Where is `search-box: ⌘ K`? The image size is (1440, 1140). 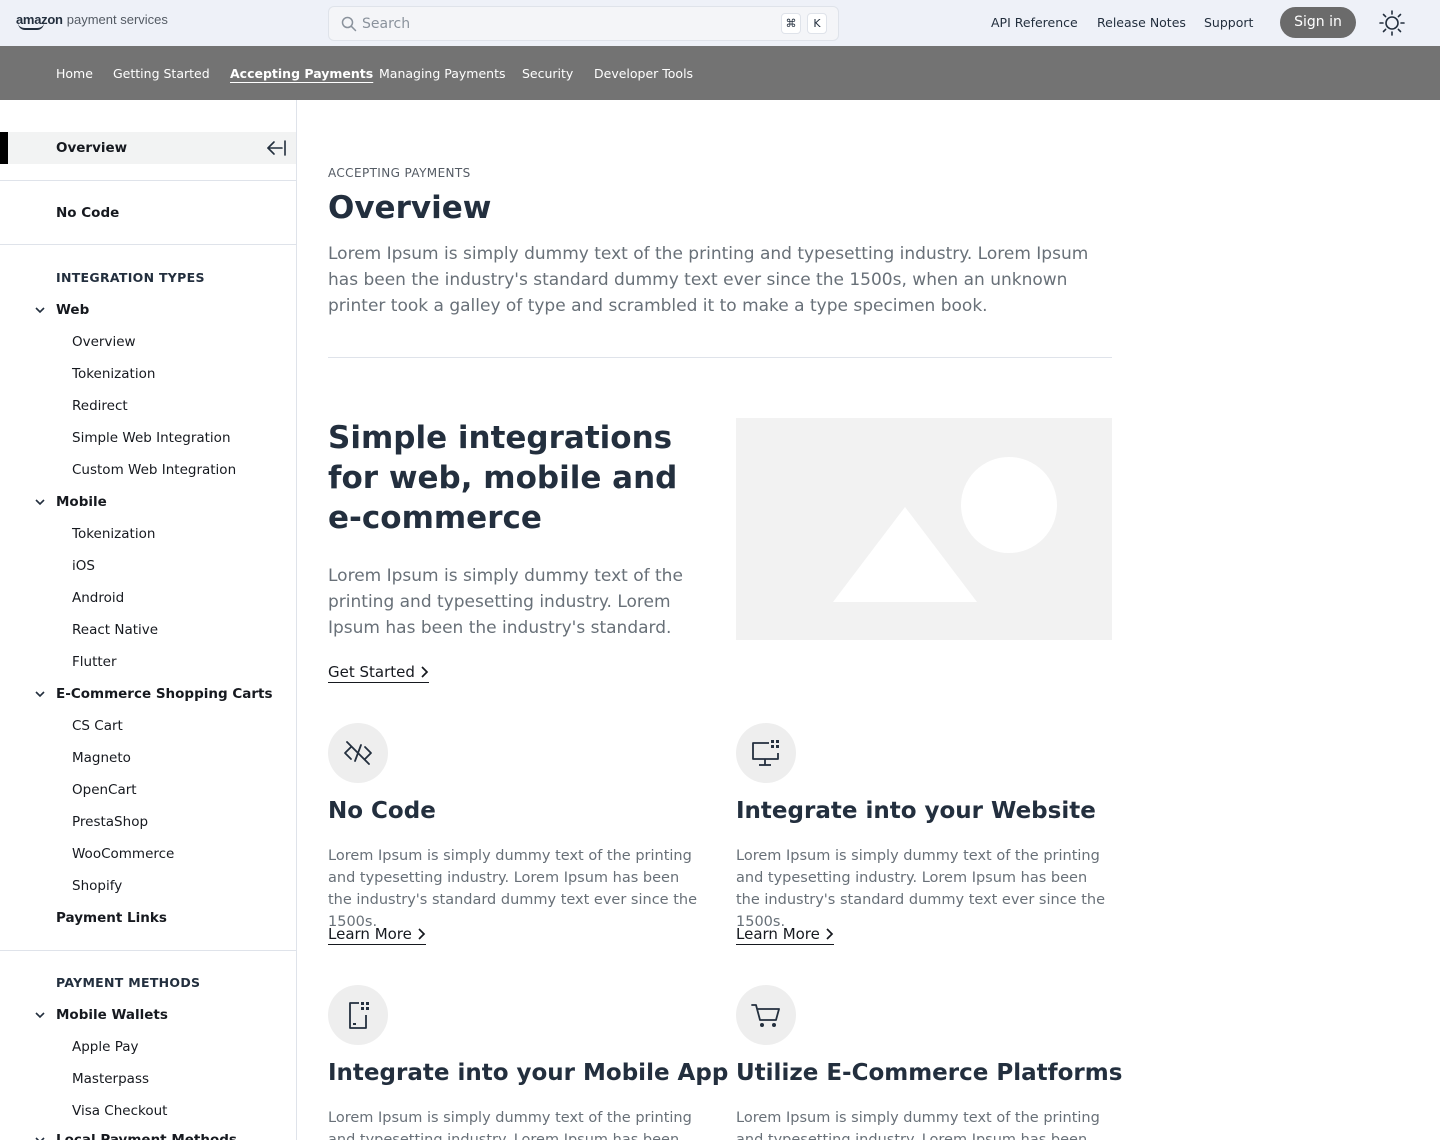
search-box: ⌘ K is located at coordinates (583, 23).